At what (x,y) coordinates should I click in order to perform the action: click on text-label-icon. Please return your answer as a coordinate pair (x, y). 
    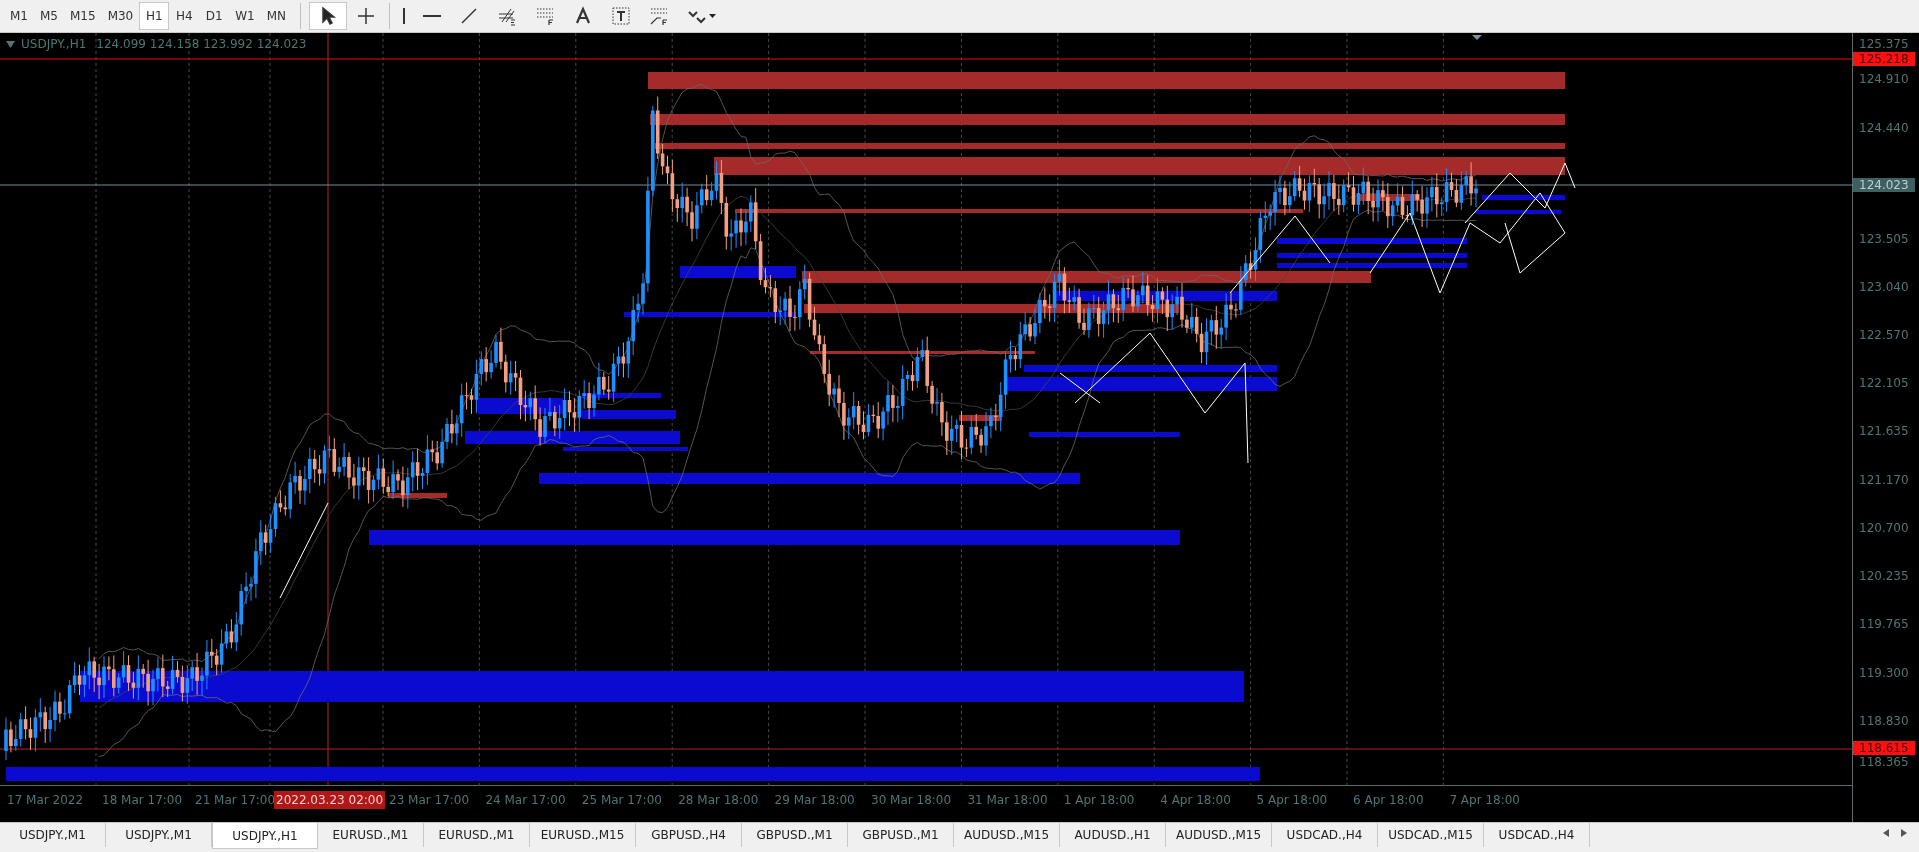
    Looking at the image, I should click on (621, 16).